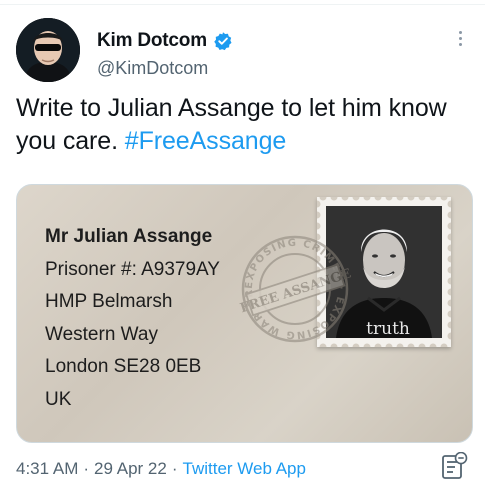  Describe the element at coordinates (130, 469) in the screenshot. I see `tweet-date: 29 Apr 22` at that location.